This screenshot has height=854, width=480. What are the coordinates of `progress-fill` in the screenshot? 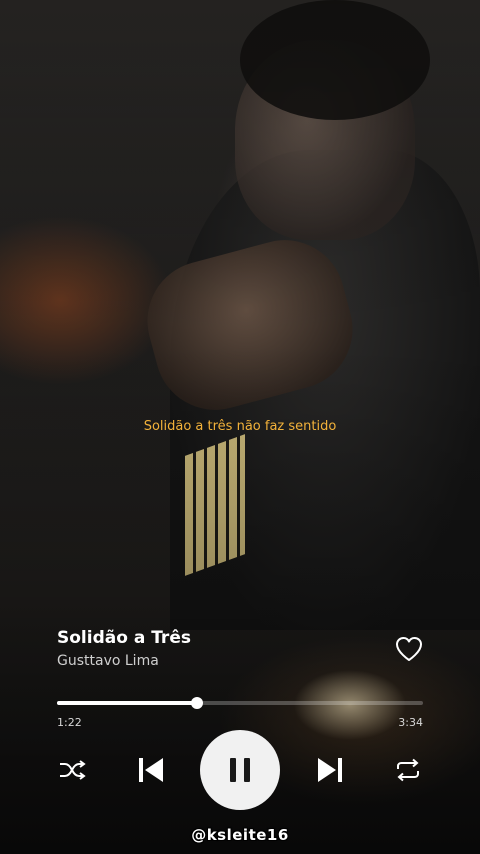 It's located at (127, 703).